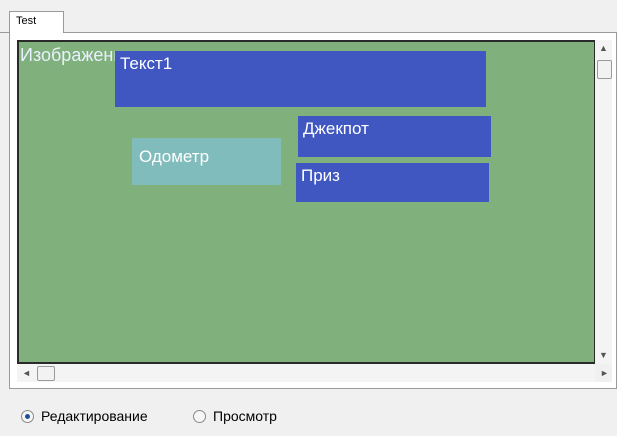  What do you see at coordinates (46, 373) in the screenshot?
I see `horizontal-scroll-thumb` at bounding box center [46, 373].